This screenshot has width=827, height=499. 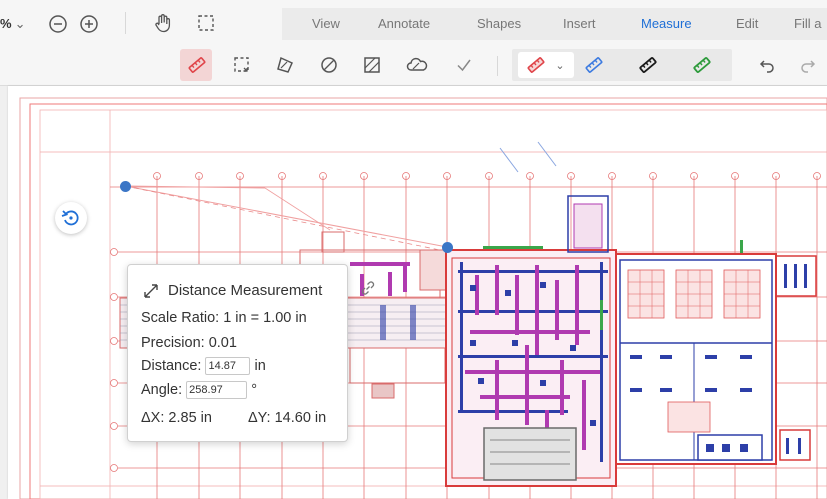 What do you see at coordinates (197, 65) in the screenshot?
I see `distance-ruler-icon` at bounding box center [197, 65].